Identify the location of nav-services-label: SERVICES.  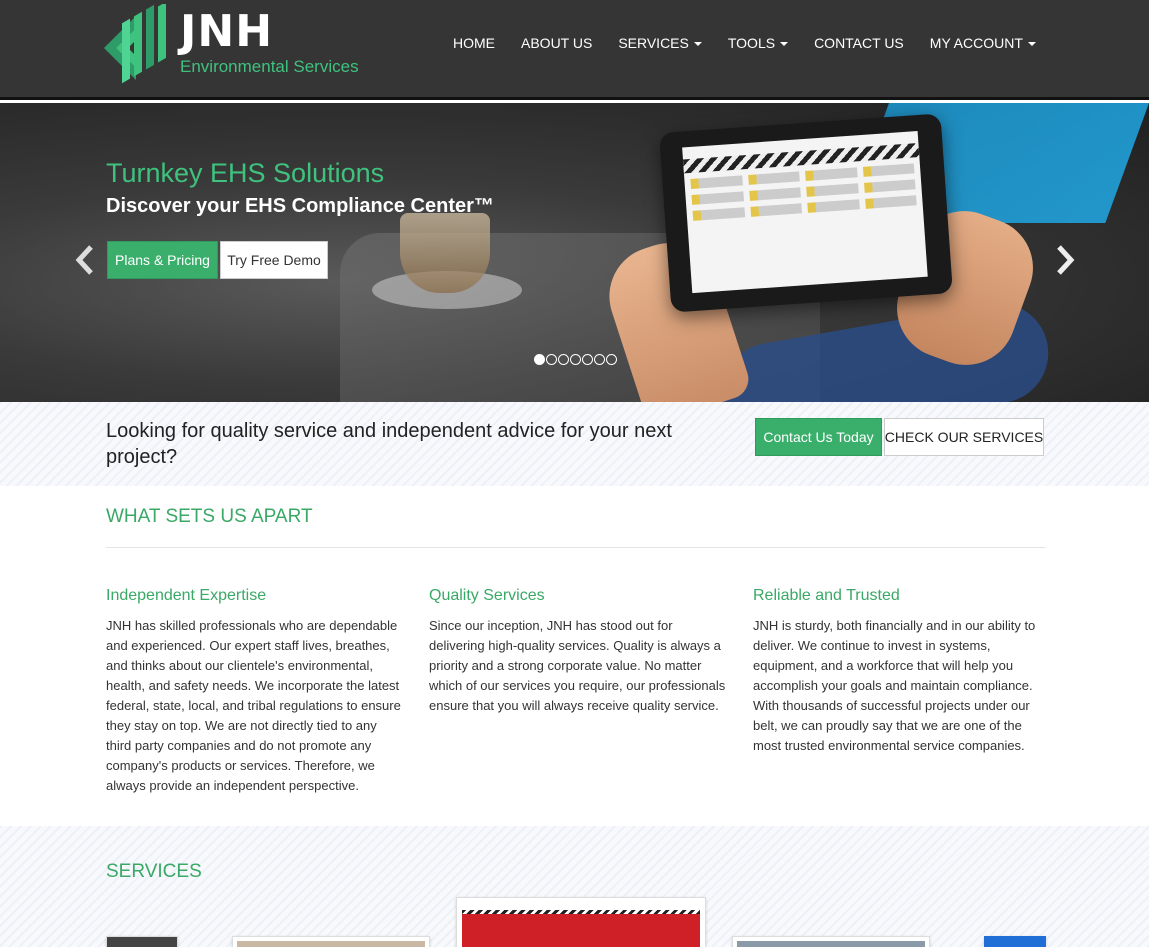
(653, 43).